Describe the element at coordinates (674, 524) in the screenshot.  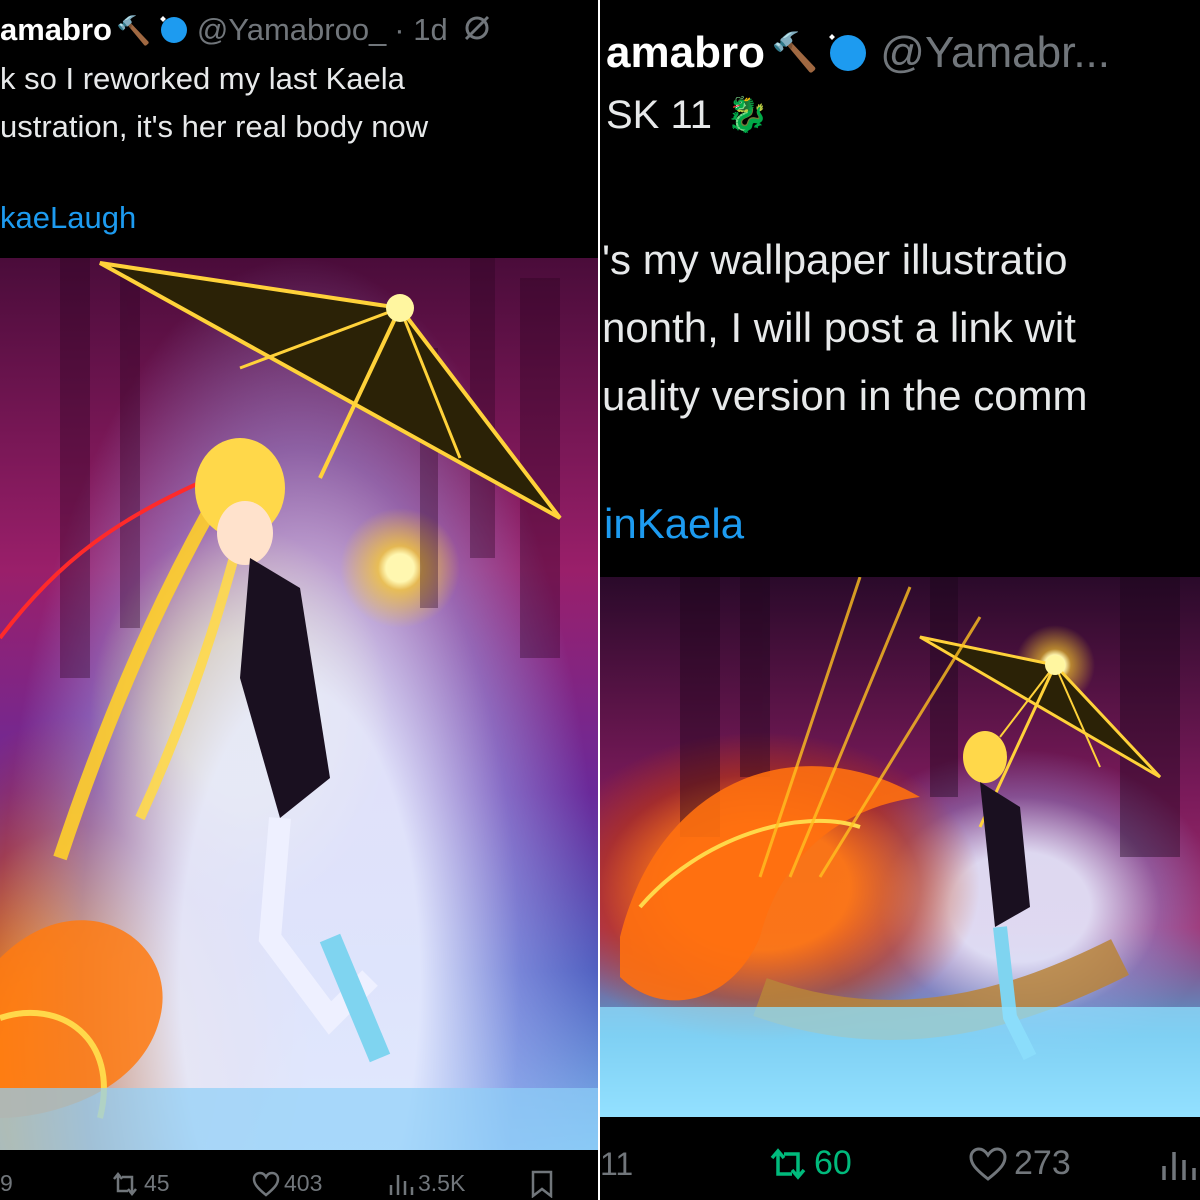
I see `hashtag-link: inKaela` at that location.